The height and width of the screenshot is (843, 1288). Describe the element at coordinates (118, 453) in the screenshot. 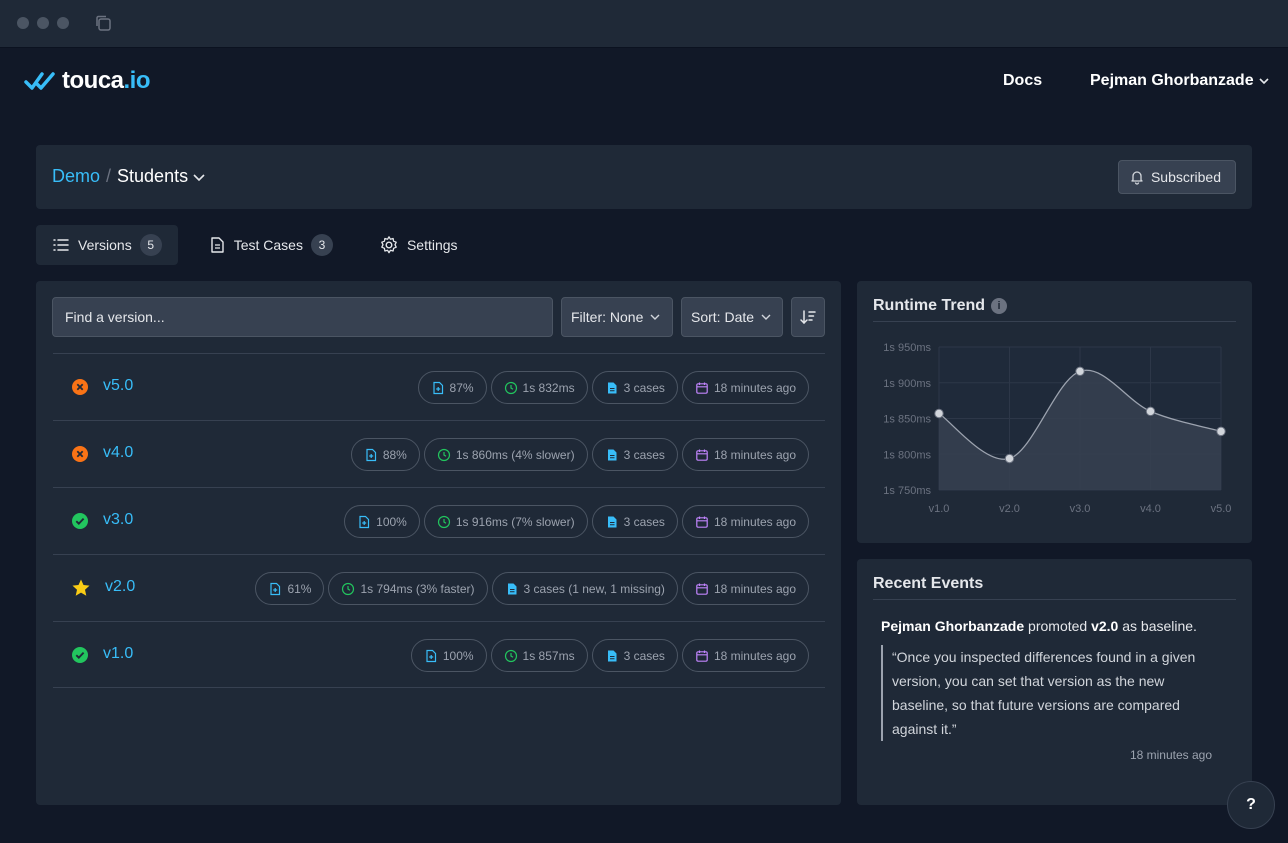

I see `version-name: v4.0` at that location.